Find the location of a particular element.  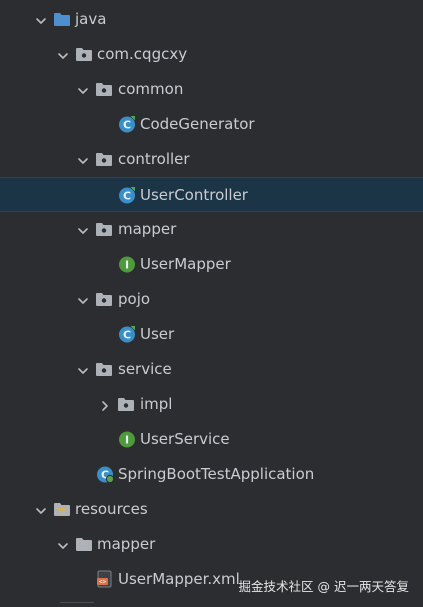

tree-node-label: controller is located at coordinates (154, 159).